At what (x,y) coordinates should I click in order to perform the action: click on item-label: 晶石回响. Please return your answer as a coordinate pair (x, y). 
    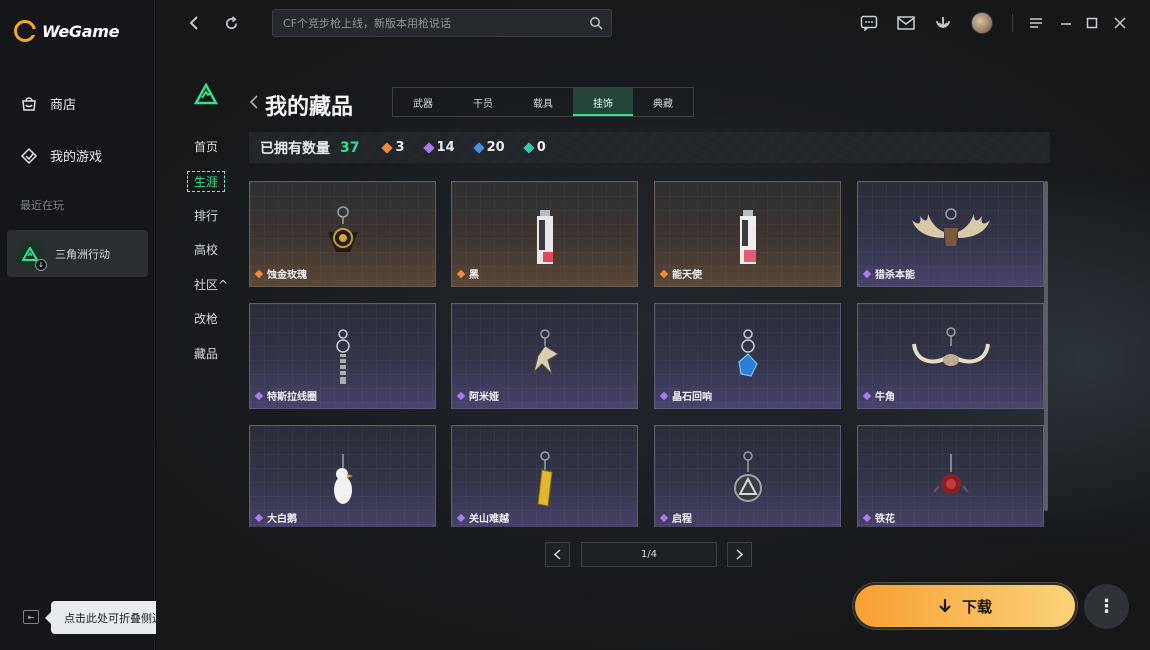
    Looking at the image, I should click on (685, 395).